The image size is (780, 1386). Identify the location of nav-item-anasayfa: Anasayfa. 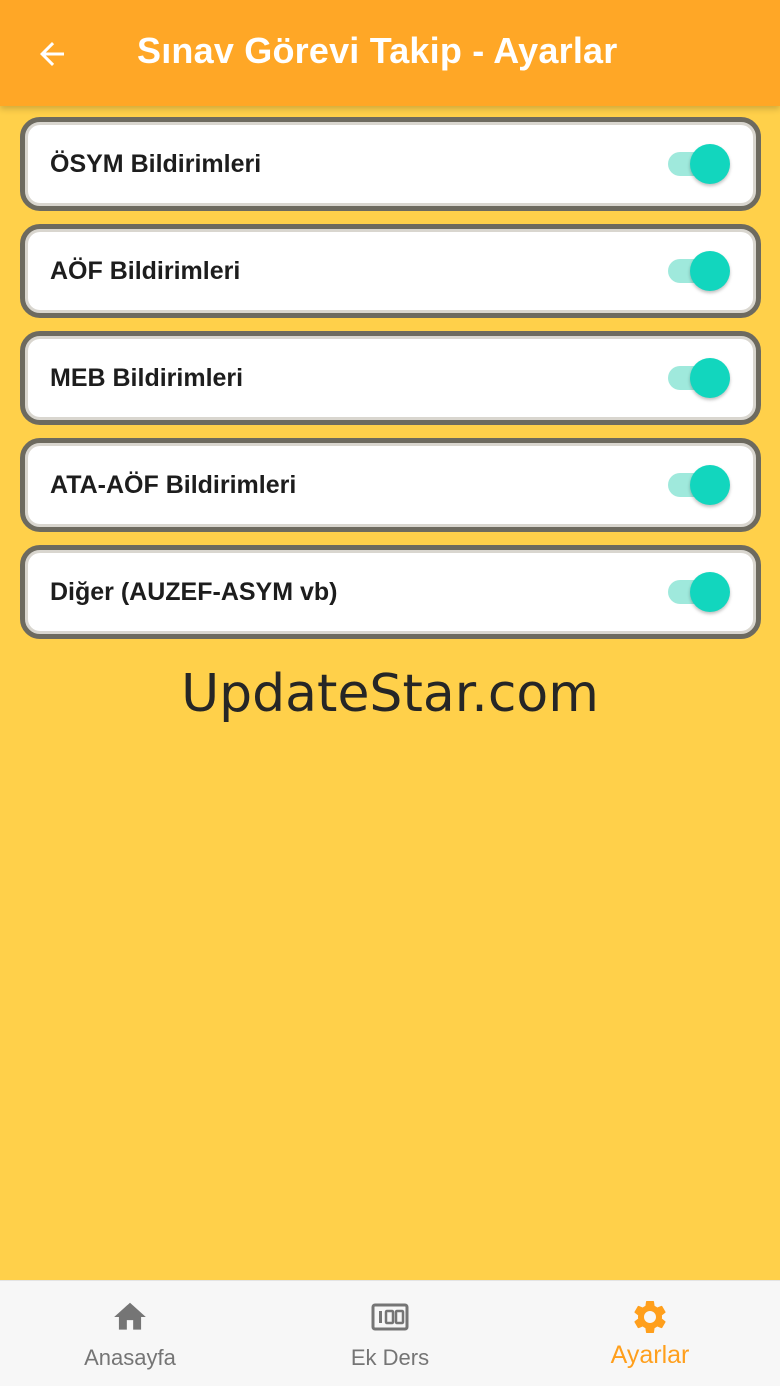
(130, 1333).